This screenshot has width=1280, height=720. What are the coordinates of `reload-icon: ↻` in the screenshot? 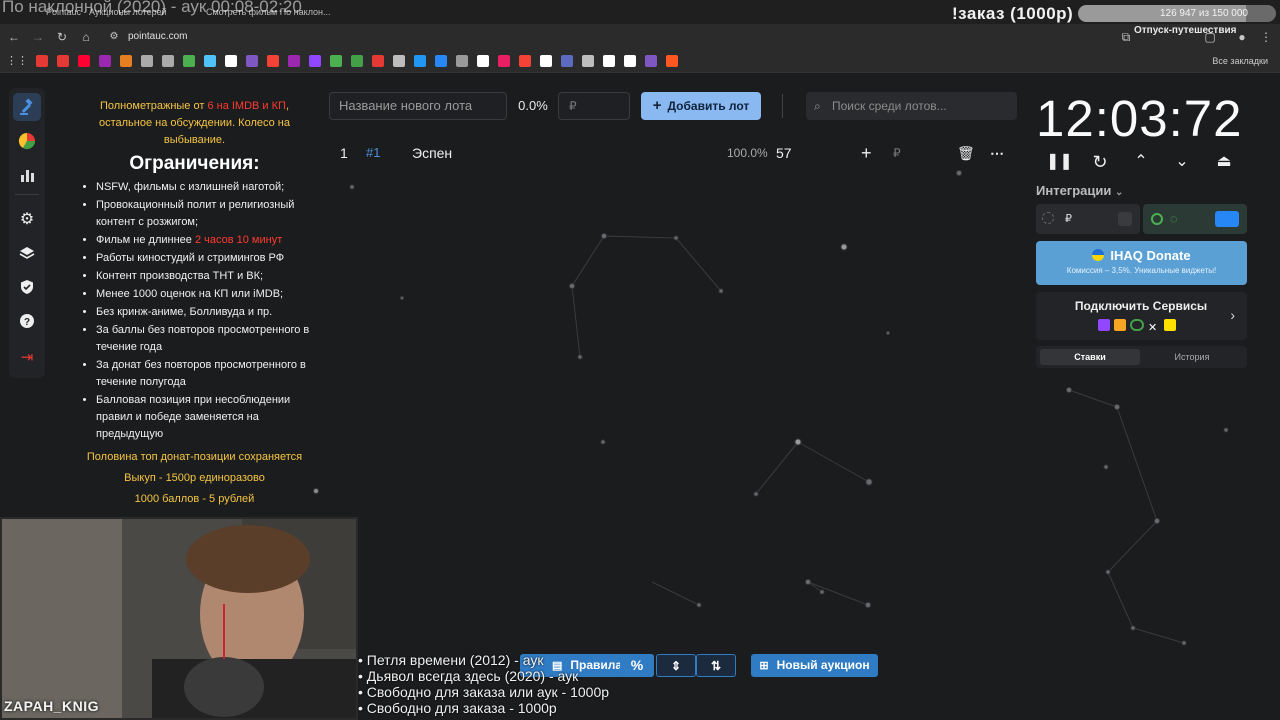 It's located at (62, 37).